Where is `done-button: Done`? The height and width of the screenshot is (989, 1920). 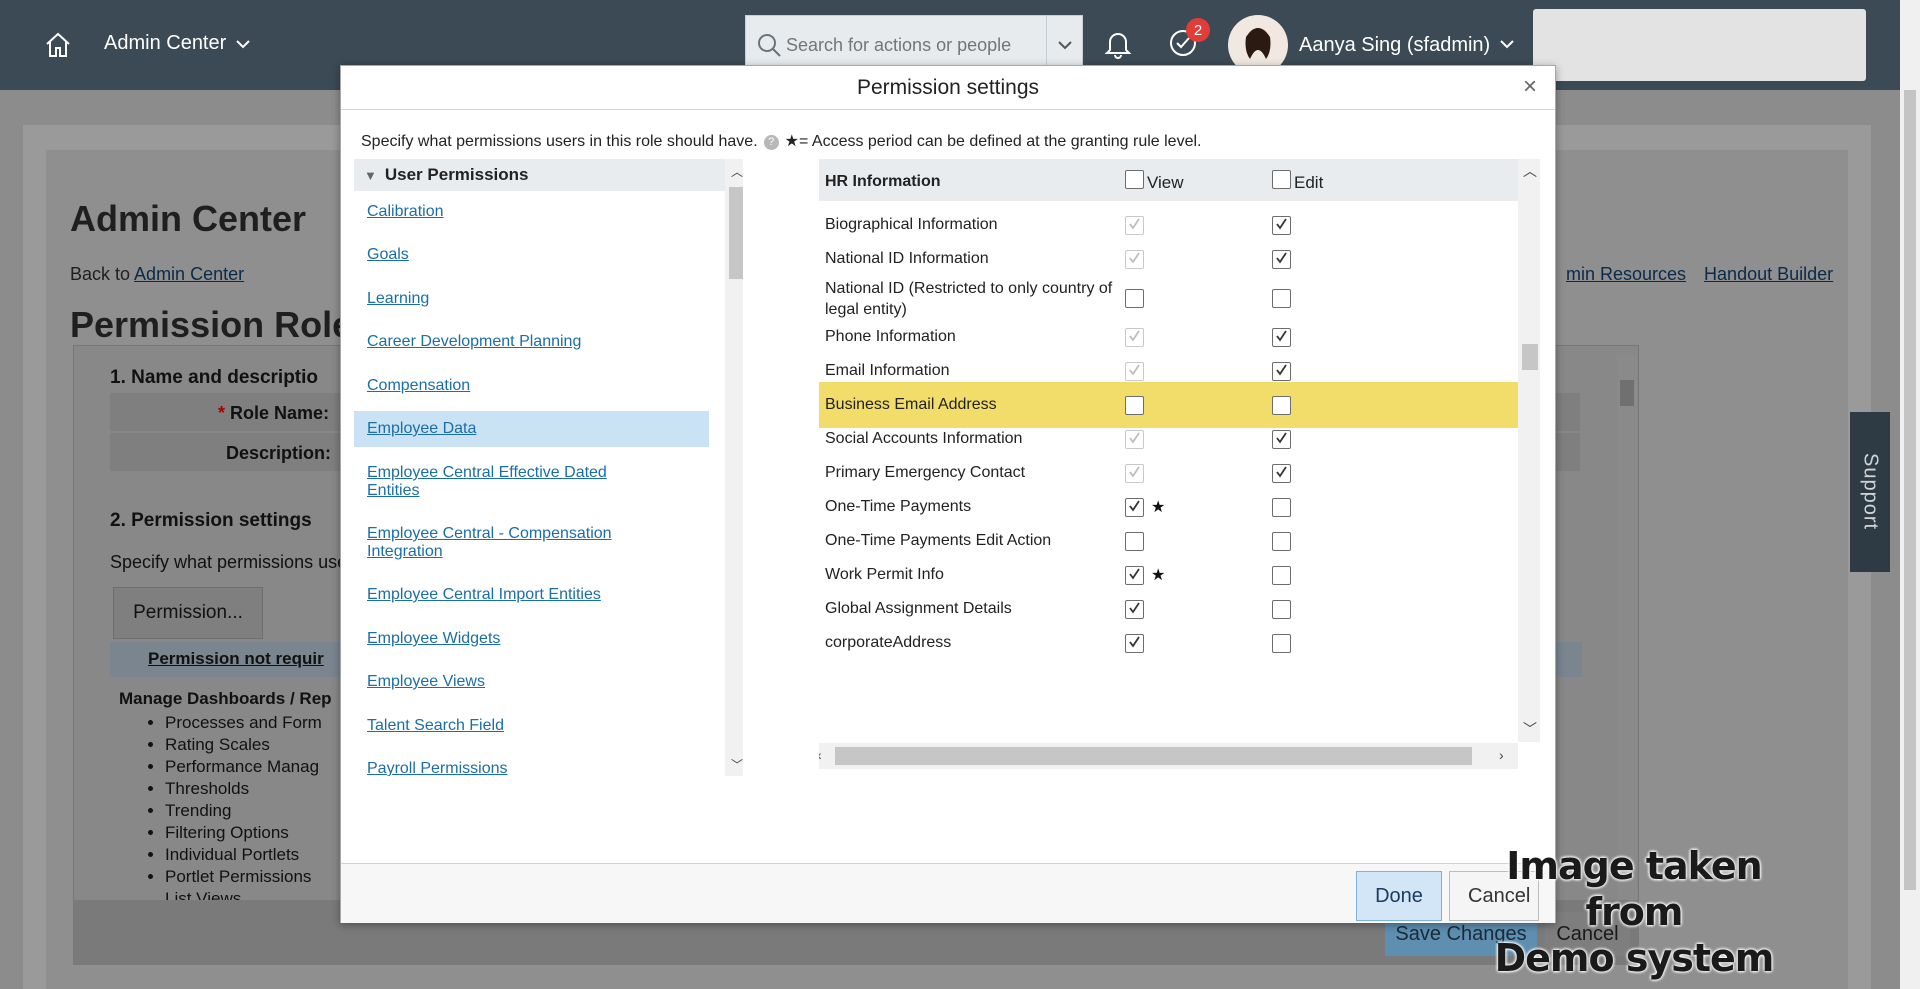
done-button: Done is located at coordinates (1399, 896).